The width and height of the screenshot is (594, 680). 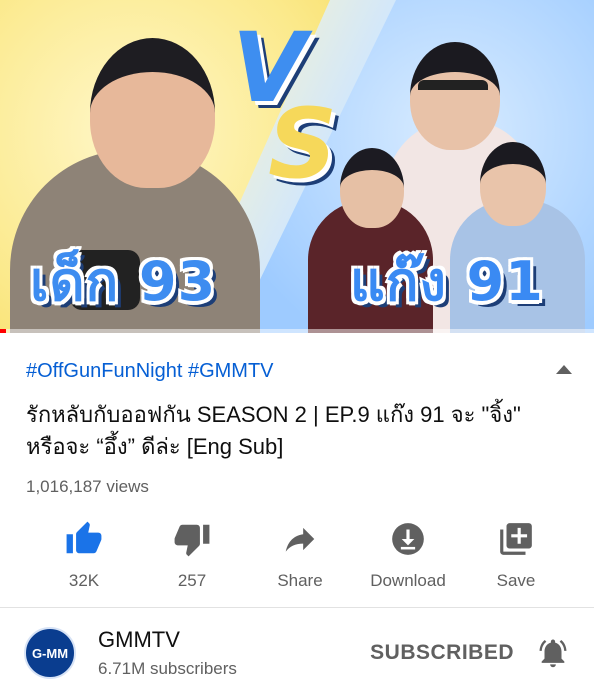 I want to click on notification-bell-icon, so click(x=553, y=653).